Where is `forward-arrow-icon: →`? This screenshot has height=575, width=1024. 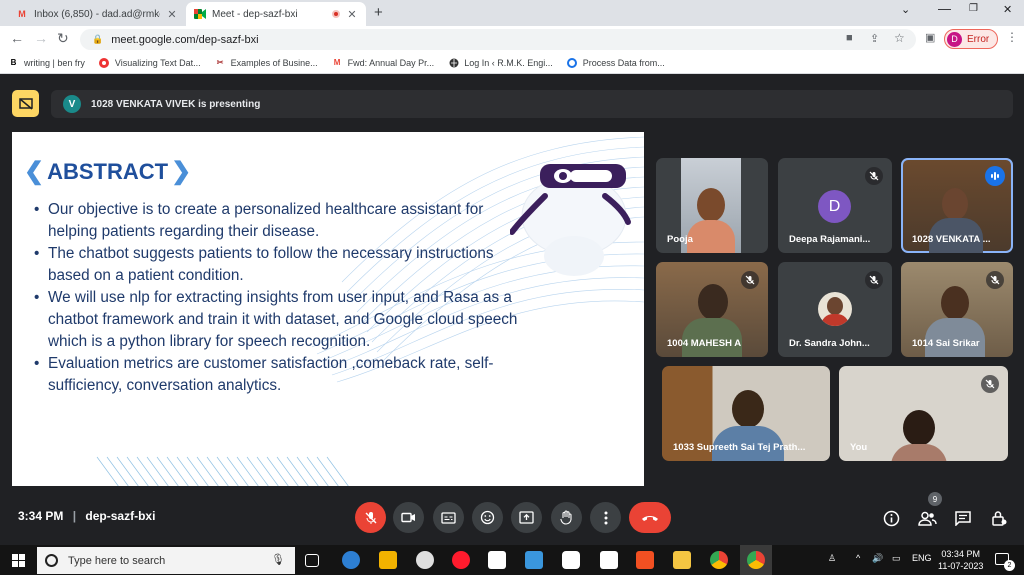
forward-arrow-icon: → is located at coordinates (41, 38).